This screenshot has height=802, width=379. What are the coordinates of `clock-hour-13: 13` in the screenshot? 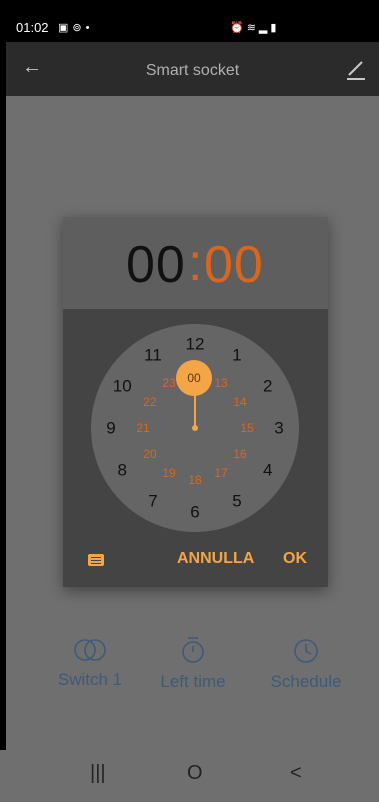 It's located at (220, 383).